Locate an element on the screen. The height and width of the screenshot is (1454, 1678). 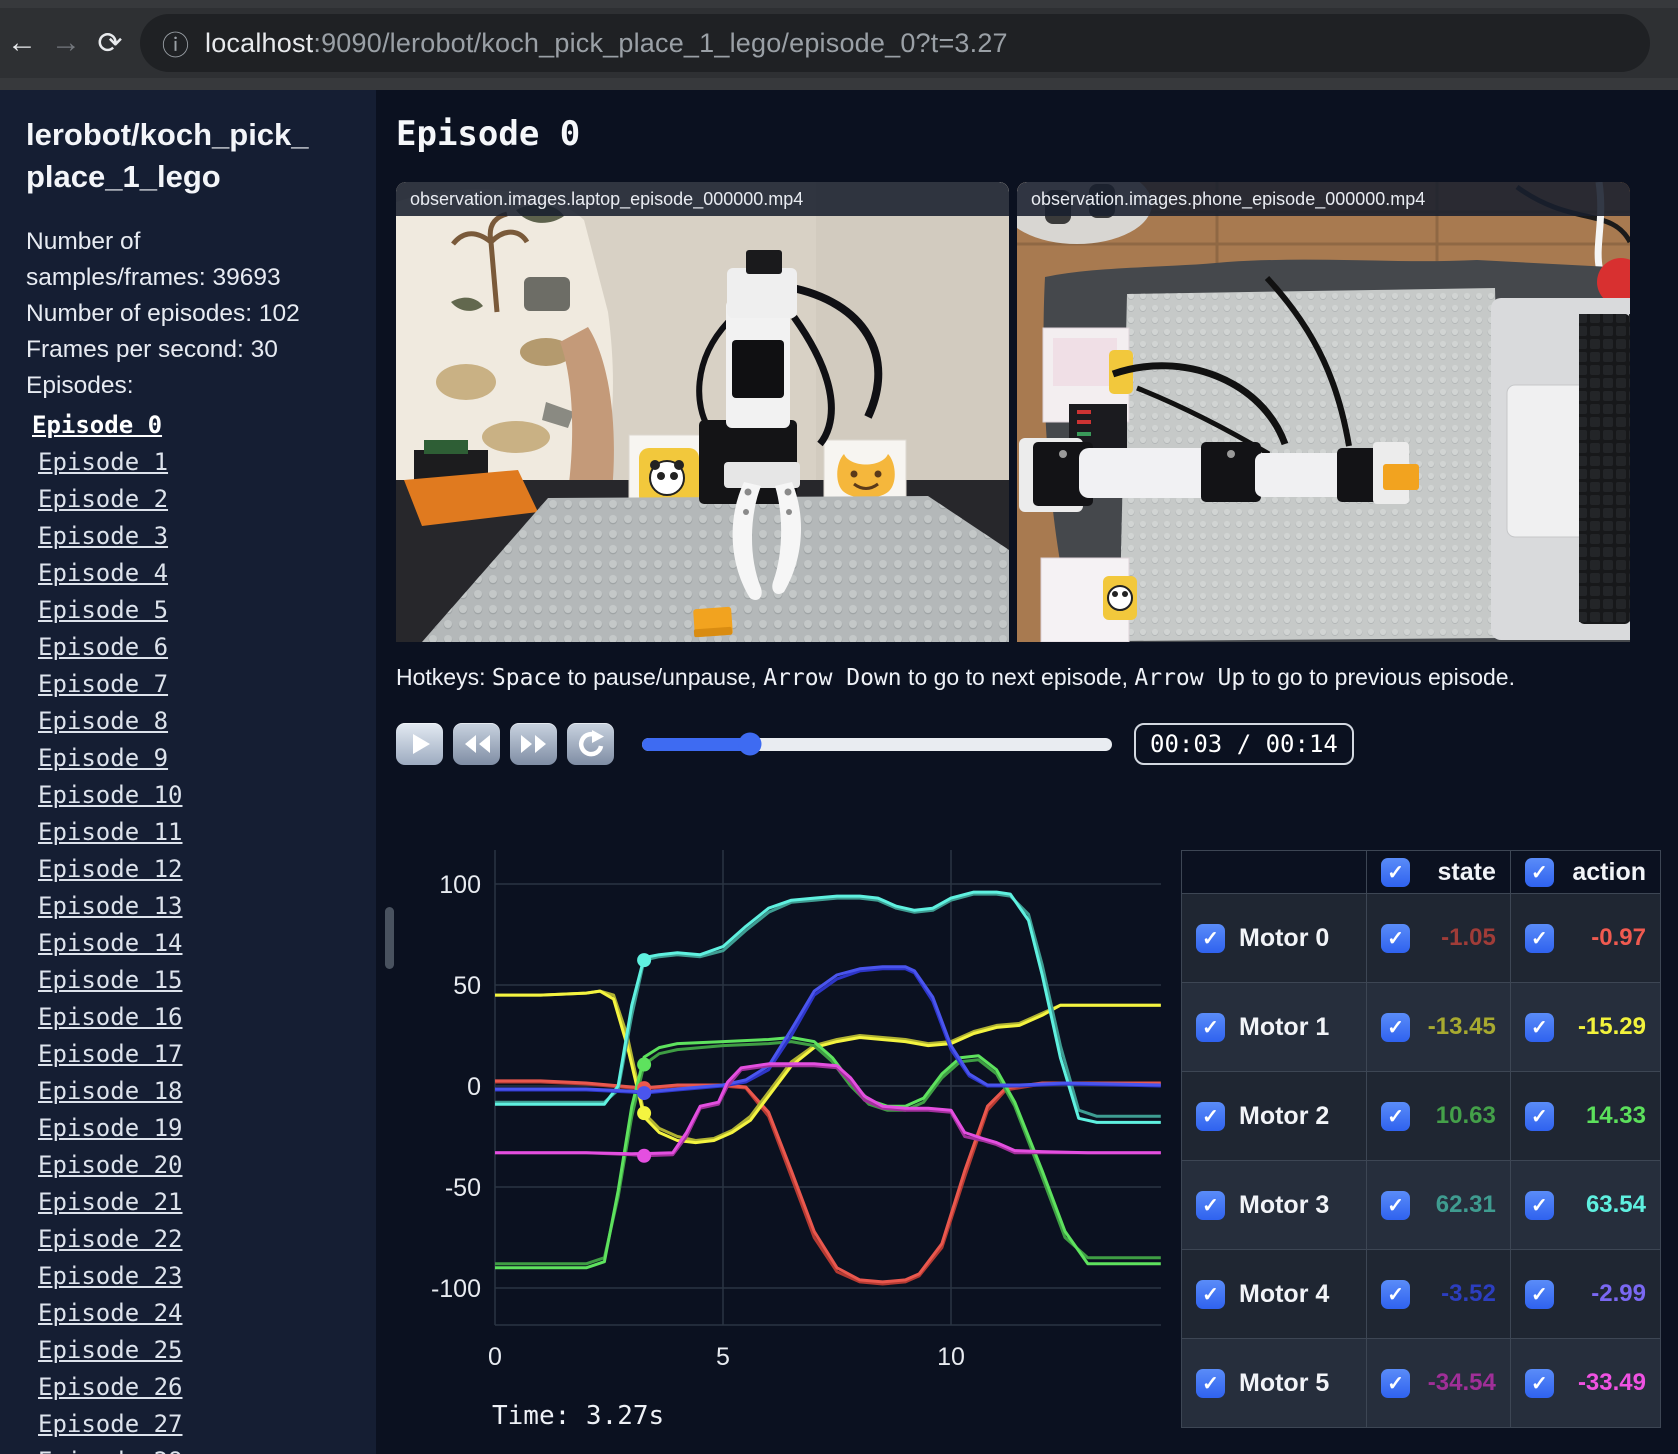
sidebar-episode-link: Episode 25 is located at coordinates (110, 1350).